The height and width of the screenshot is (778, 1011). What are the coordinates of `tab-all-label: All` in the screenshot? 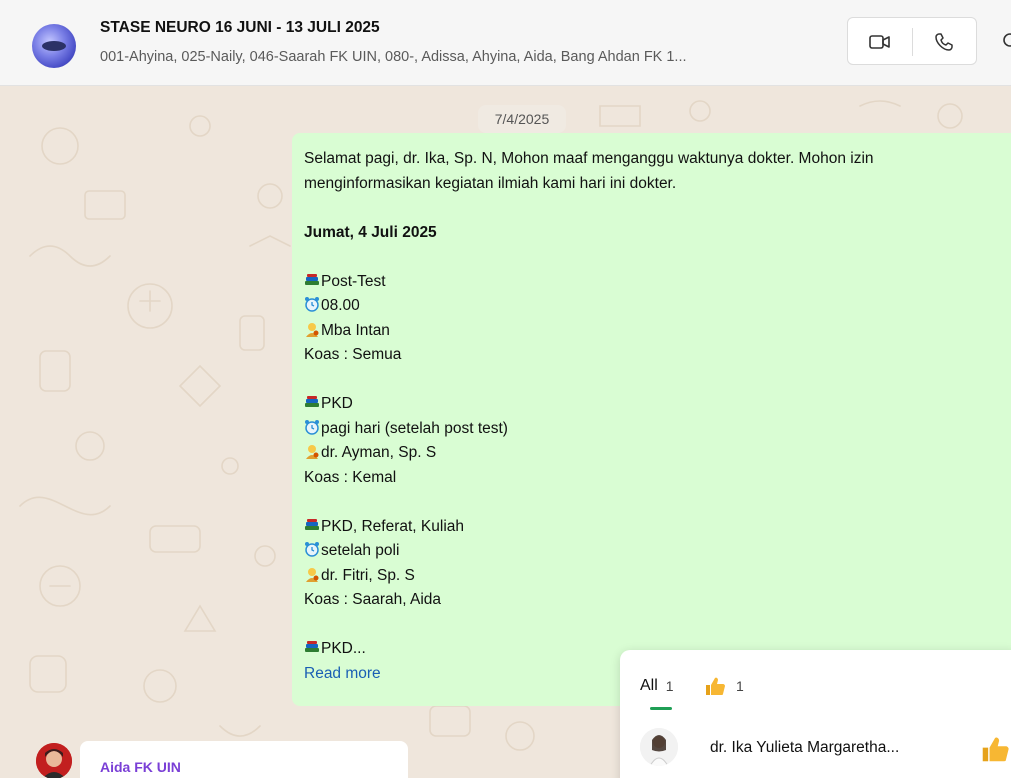 It's located at (649, 685).